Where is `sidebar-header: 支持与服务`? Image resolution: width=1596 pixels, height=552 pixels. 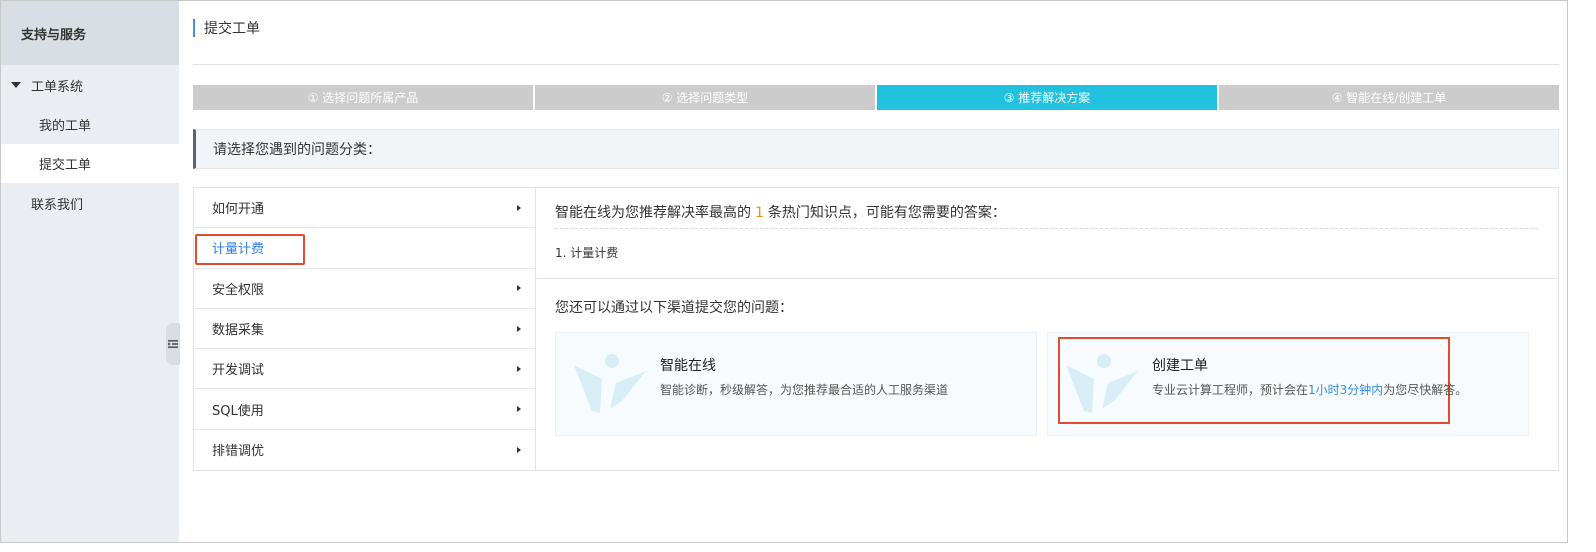 sidebar-header: 支持与服务 is located at coordinates (90, 33).